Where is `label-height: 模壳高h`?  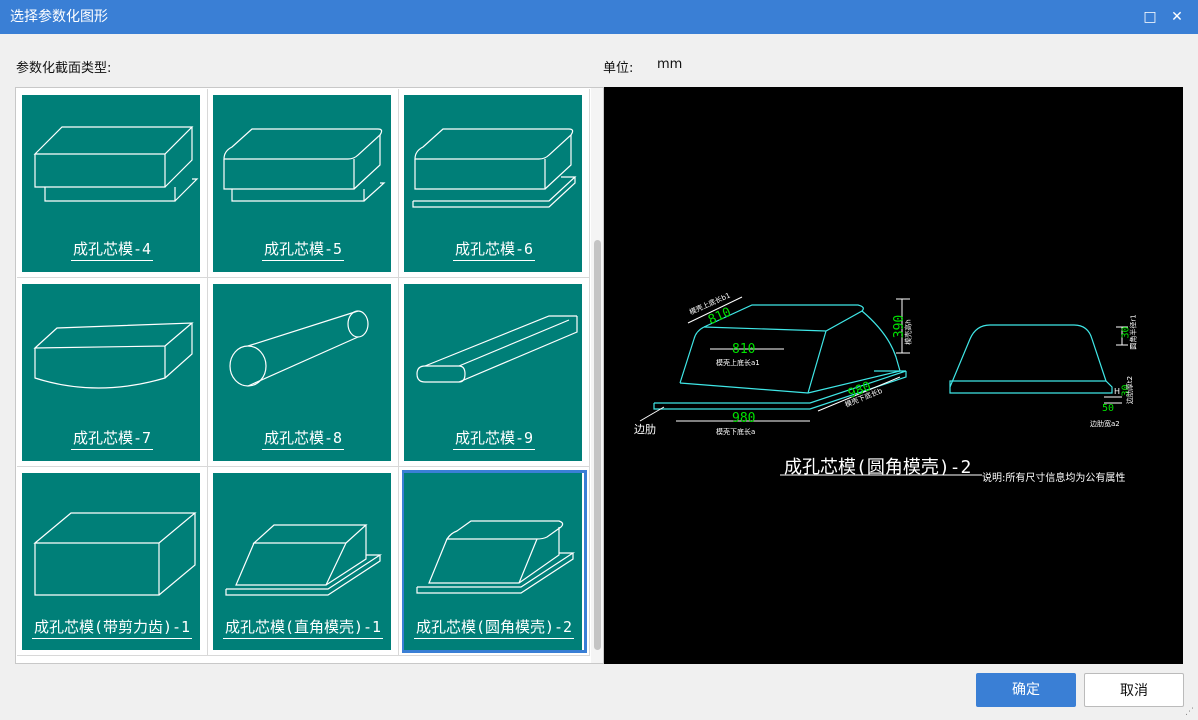
label-height: 模壳高h is located at coordinates (908, 332).